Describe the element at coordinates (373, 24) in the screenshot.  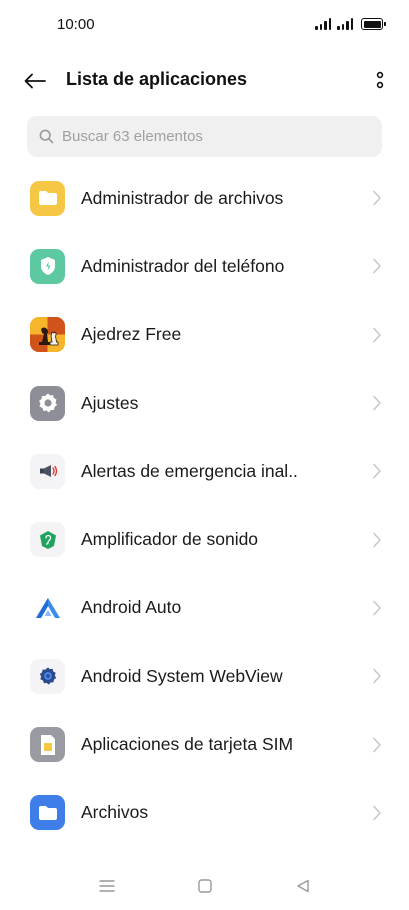
I see `battery-icon` at that location.